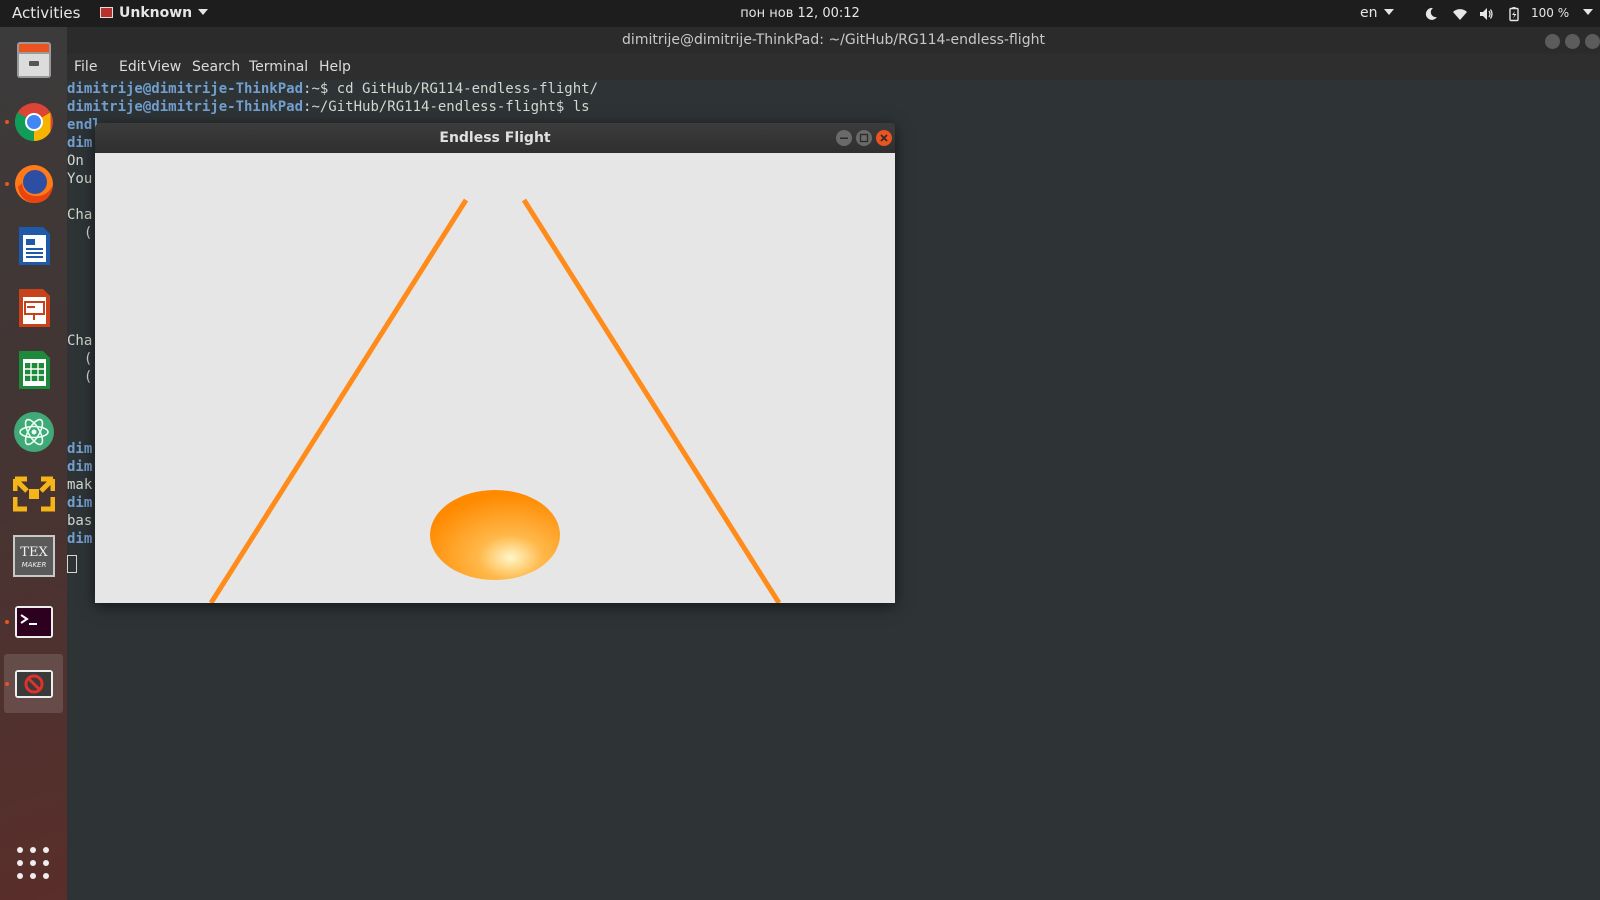 Image resolution: width=1600 pixels, height=900 pixels. I want to click on close-icon, so click(884, 138).